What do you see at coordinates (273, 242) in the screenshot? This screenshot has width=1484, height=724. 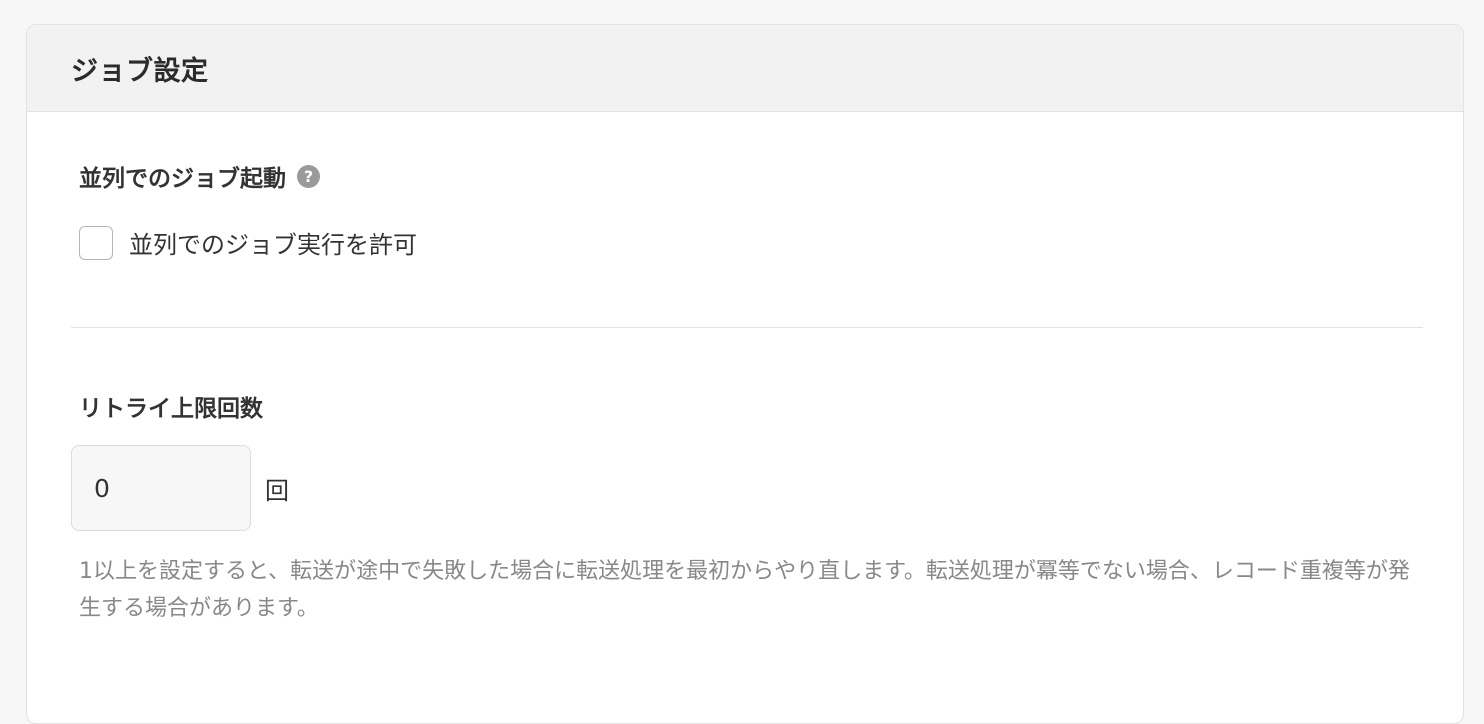 I see `parallel-checkbox-label: 並列でのジョブ実行を許可` at bounding box center [273, 242].